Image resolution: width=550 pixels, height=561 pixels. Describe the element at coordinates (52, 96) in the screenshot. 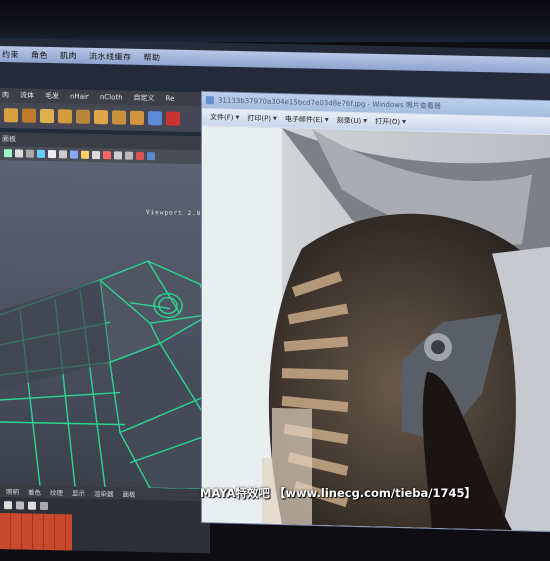

I see `shelf-tab-fur: 毛发` at that location.